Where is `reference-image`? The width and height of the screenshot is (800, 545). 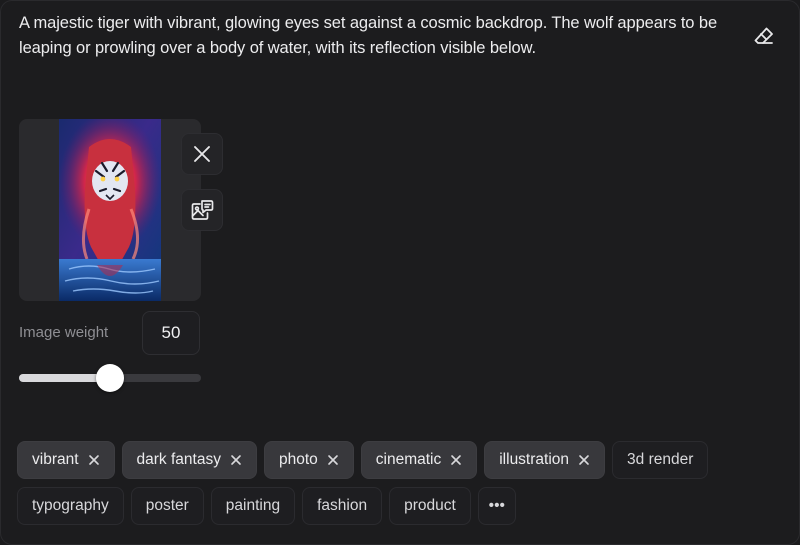 reference-image is located at coordinates (110, 210).